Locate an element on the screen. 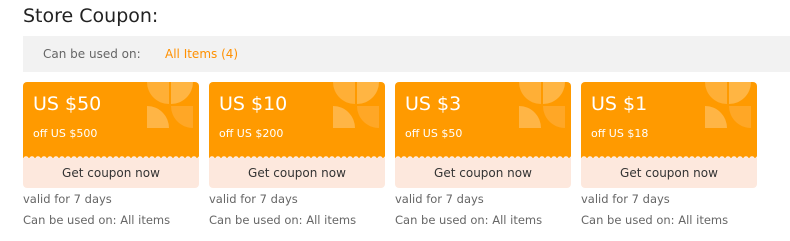  filter-bar: Can be used on: All Items (4) is located at coordinates (406, 54).